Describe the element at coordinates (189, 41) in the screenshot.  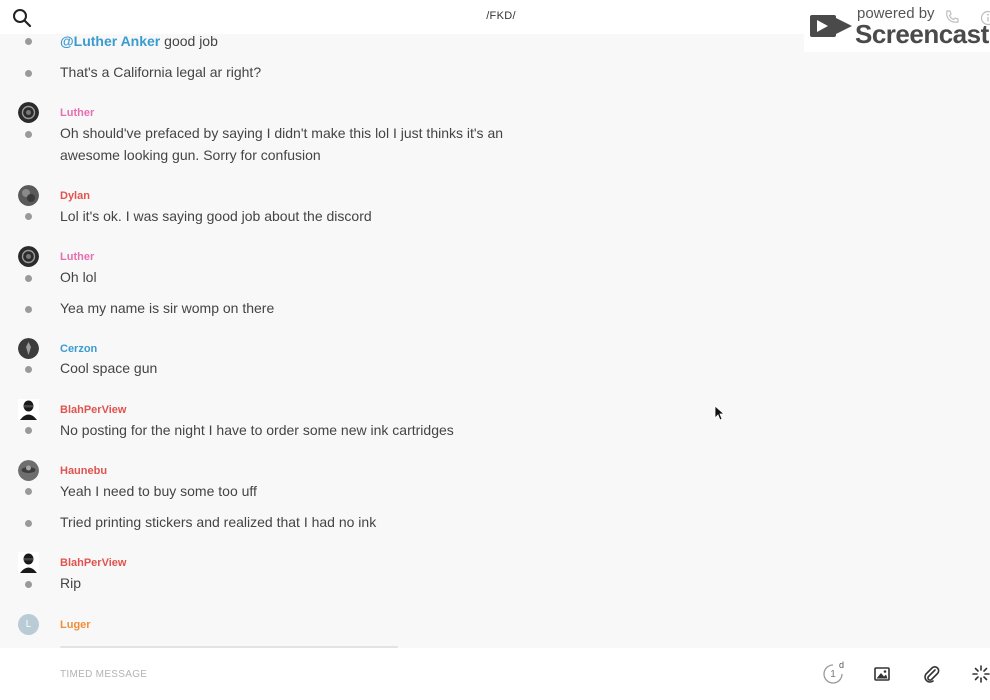
I see `message-text-rest: good job` at that location.